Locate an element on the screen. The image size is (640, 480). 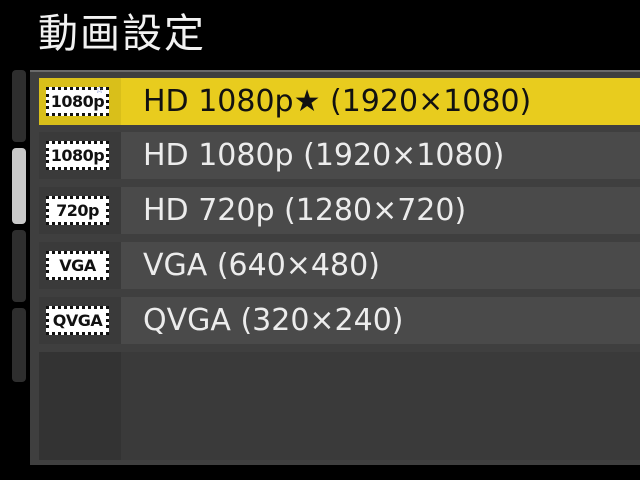
menu-item-label: HD 1080p★ (1920×1080) is located at coordinates (337, 101).